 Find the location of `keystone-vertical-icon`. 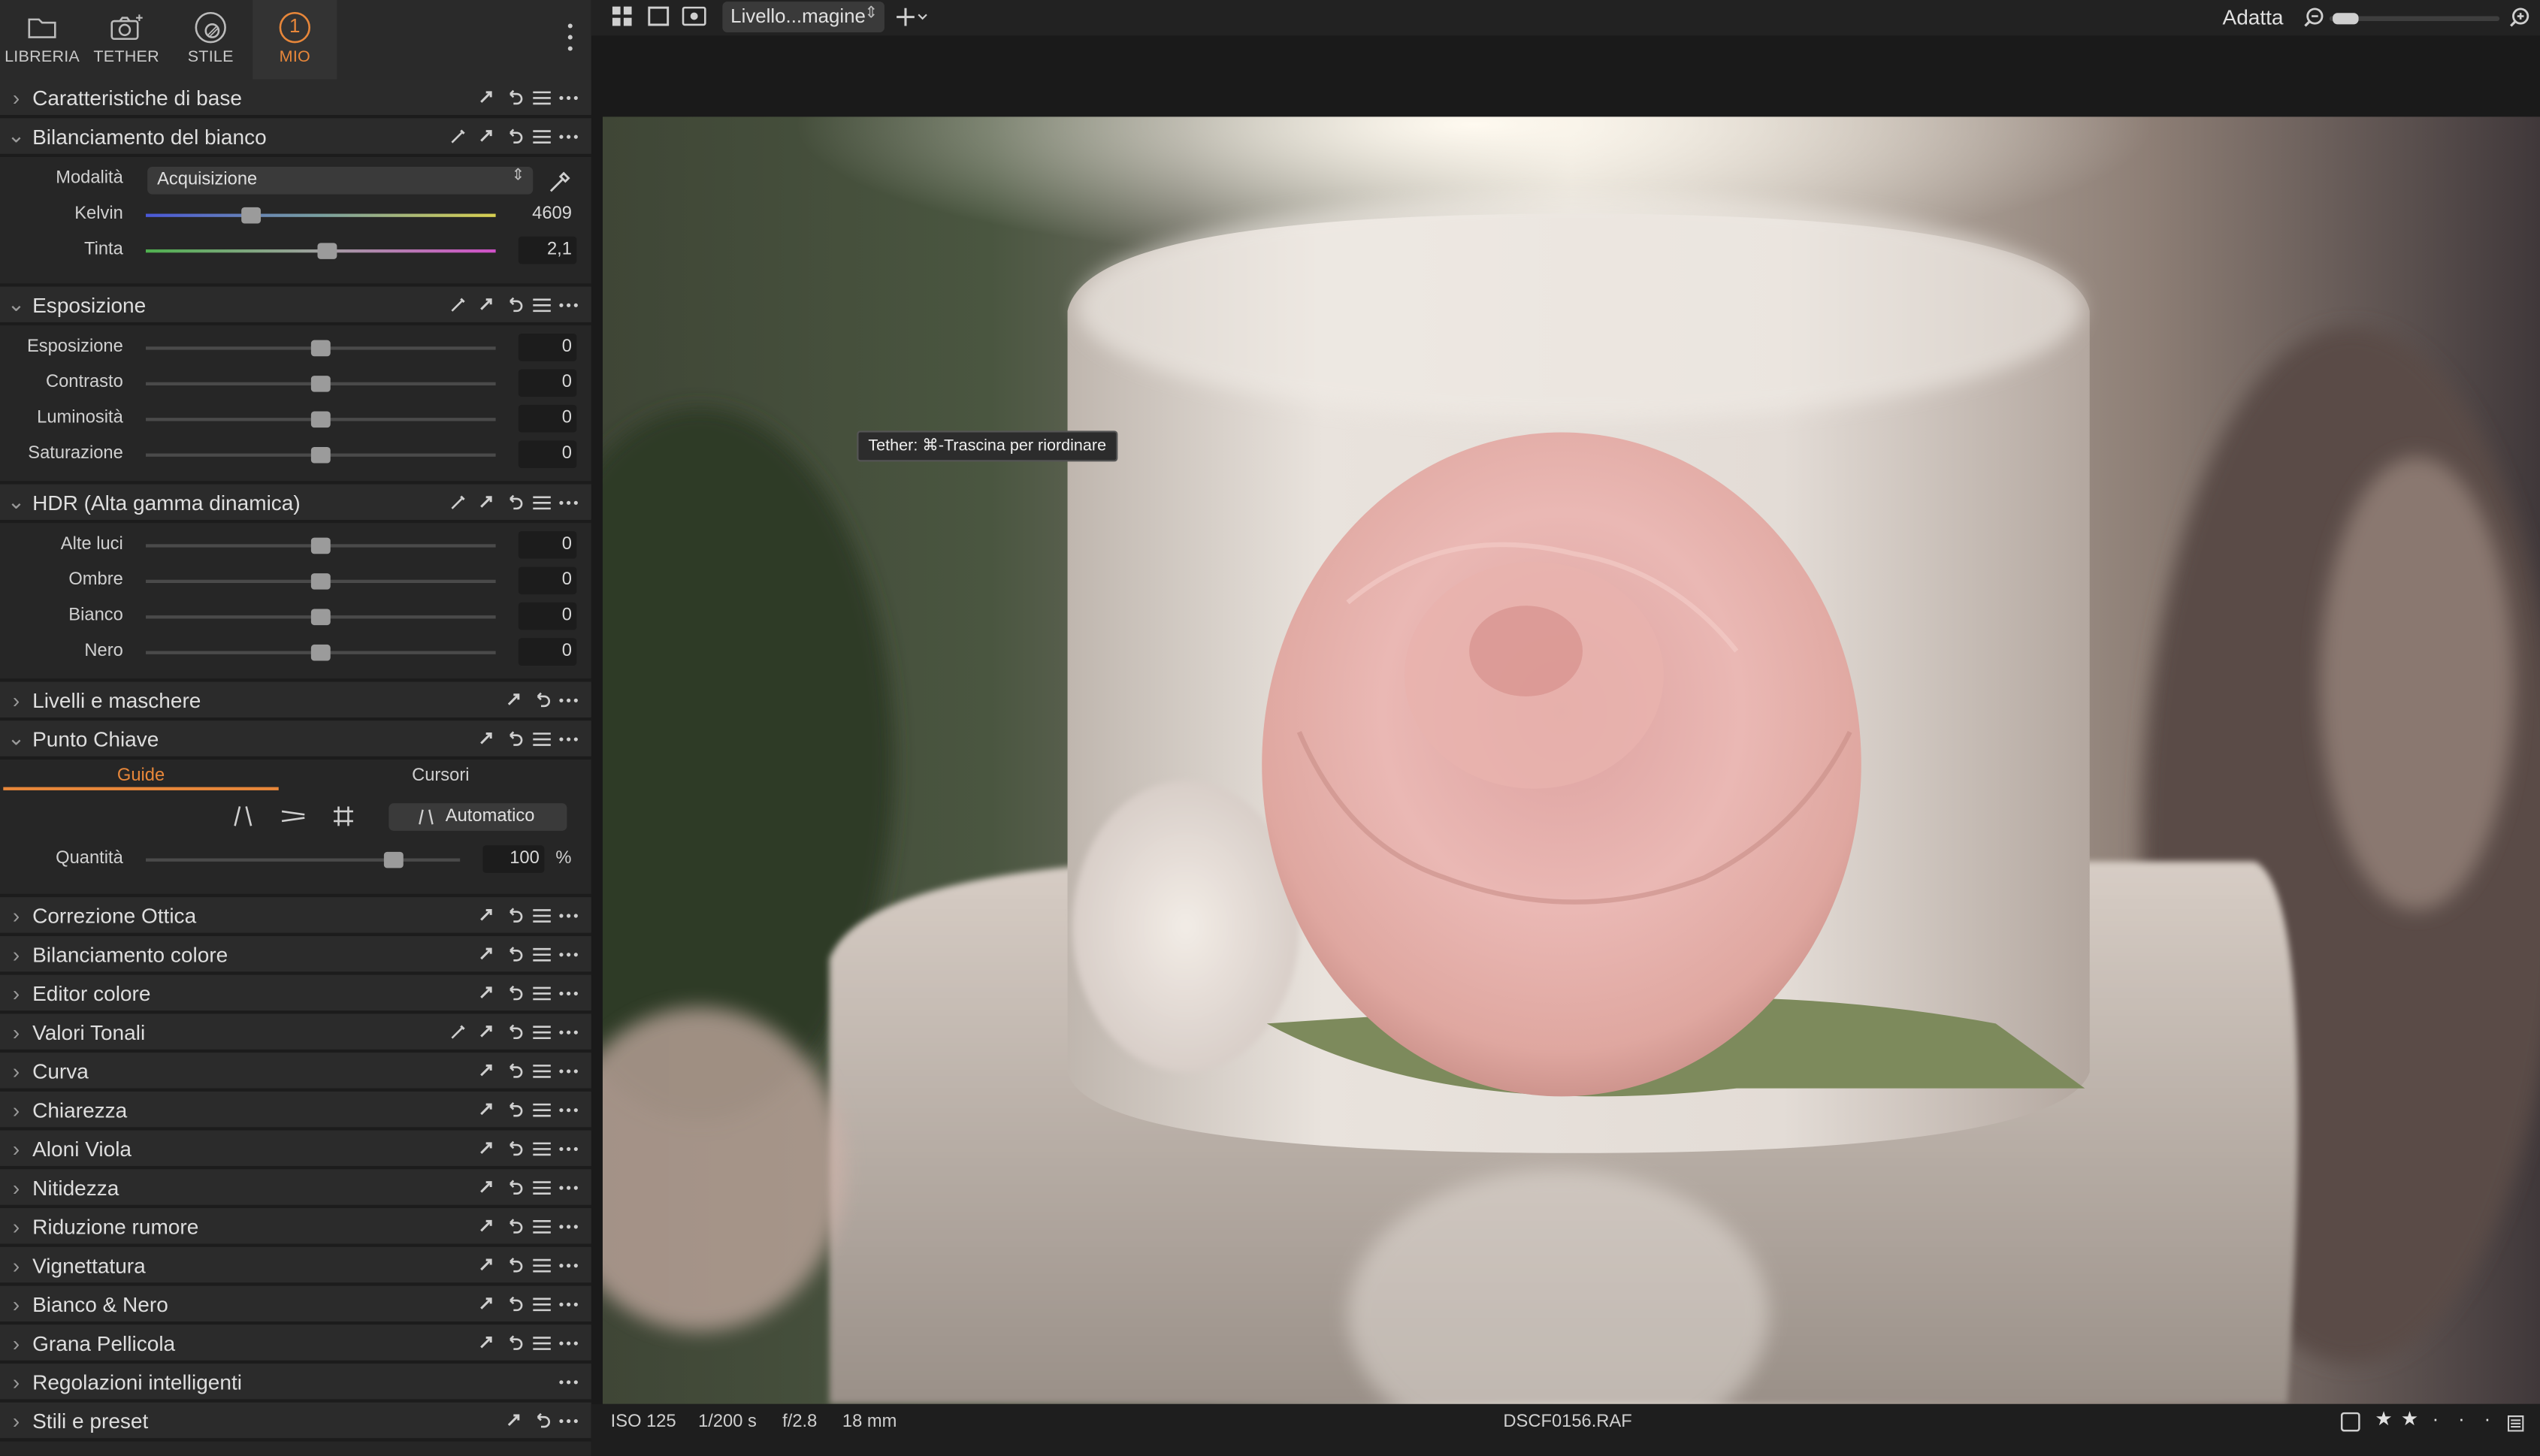

keystone-vertical-icon is located at coordinates (242, 816).